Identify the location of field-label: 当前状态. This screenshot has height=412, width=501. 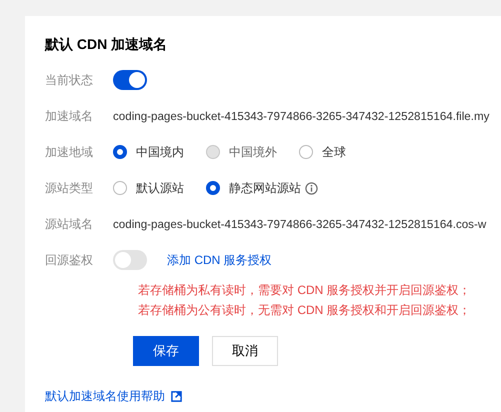
(69, 80).